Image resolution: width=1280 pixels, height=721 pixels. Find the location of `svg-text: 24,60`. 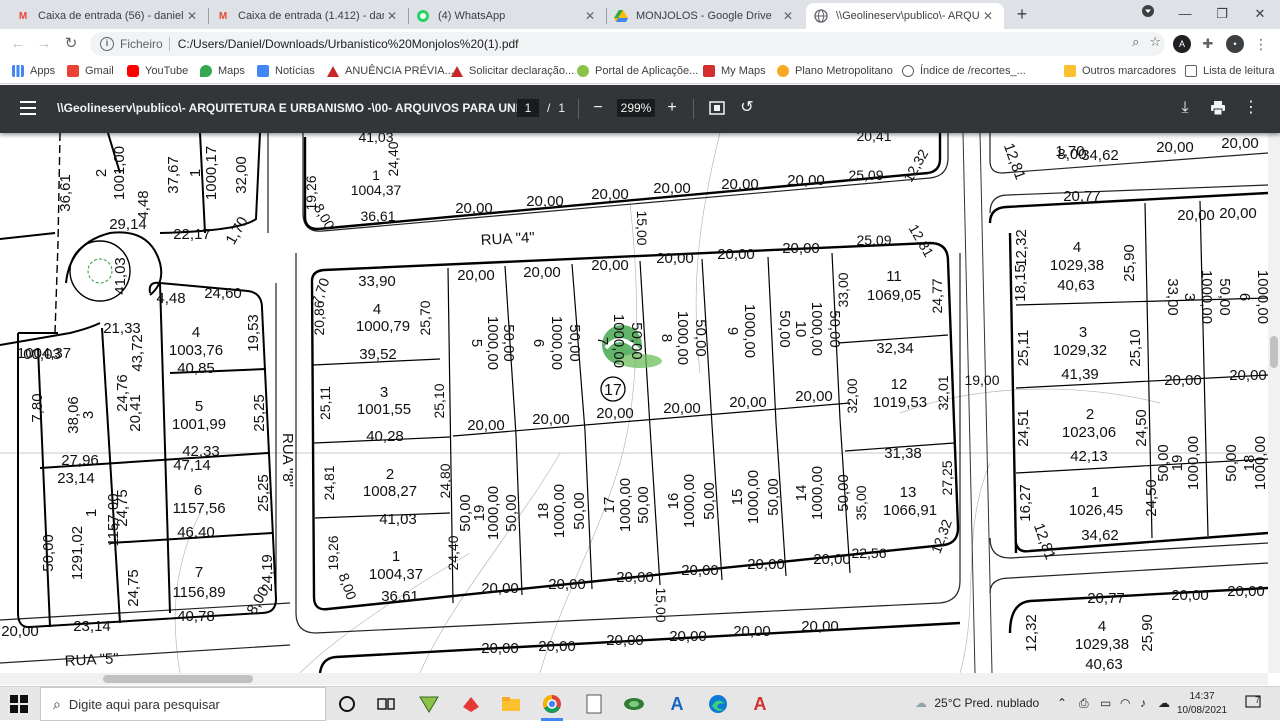

svg-text: 24,60 is located at coordinates (223, 293).